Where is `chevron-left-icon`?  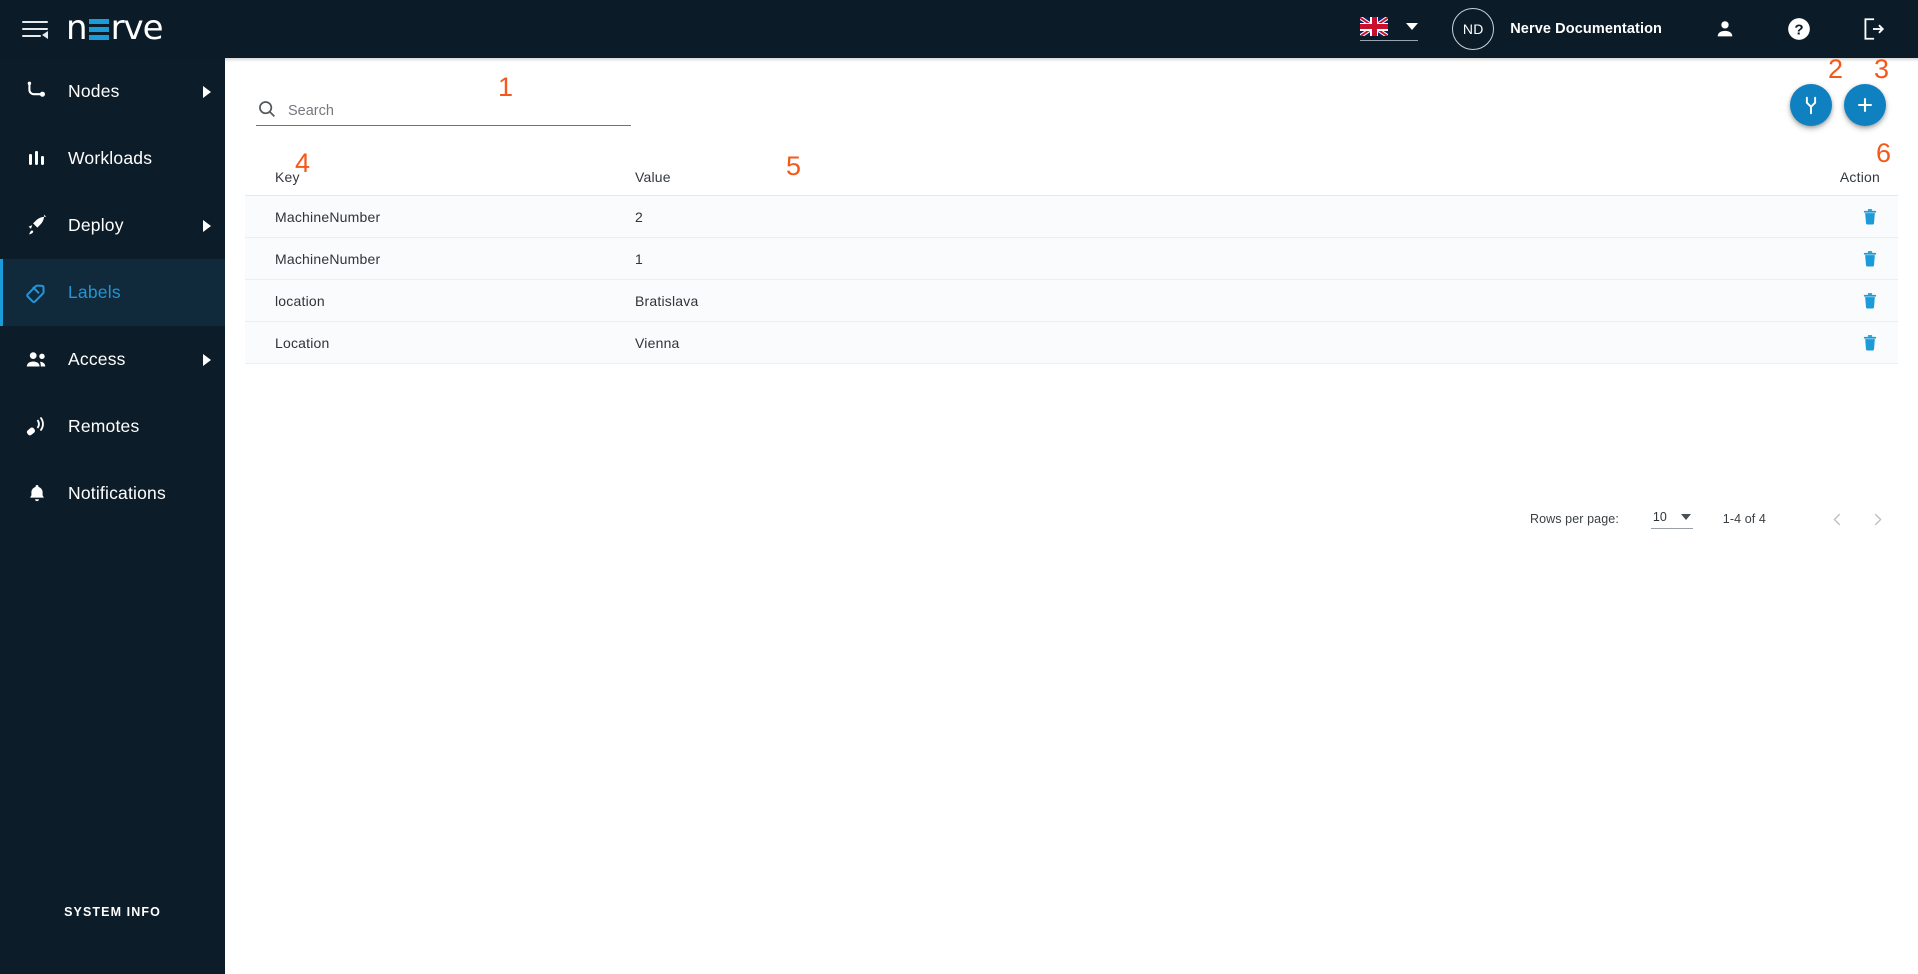 chevron-left-icon is located at coordinates (1836, 519).